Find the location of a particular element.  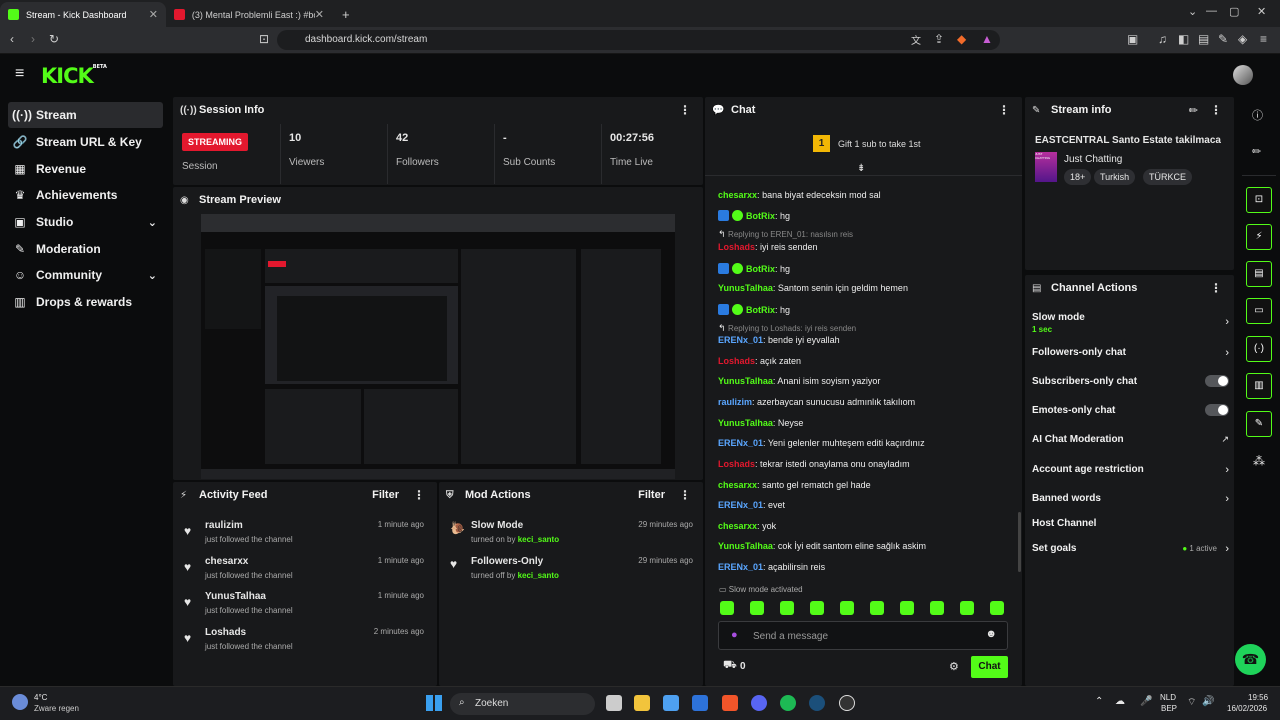

wallet-icon: ▤ is located at coordinates (1203, 39).